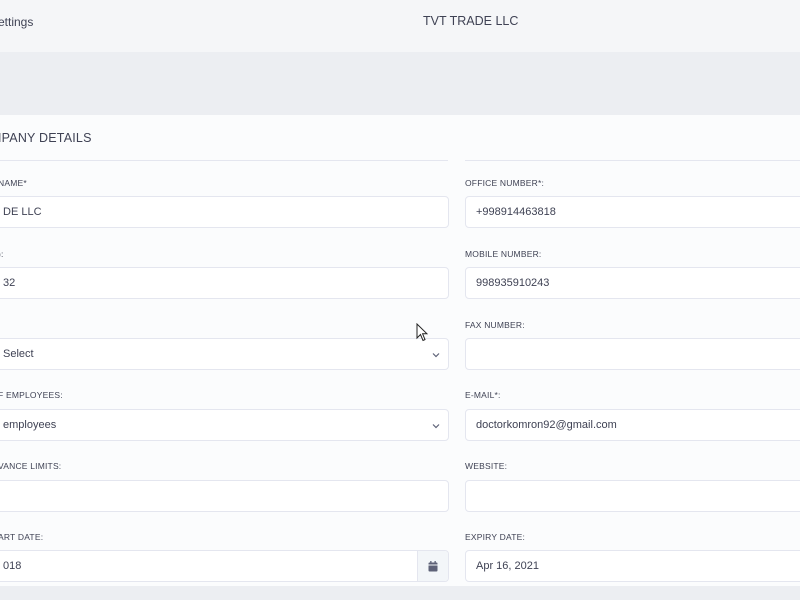  What do you see at coordinates (400, 593) in the screenshot?
I see `bottom-strip` at bounding box center [400, 593].